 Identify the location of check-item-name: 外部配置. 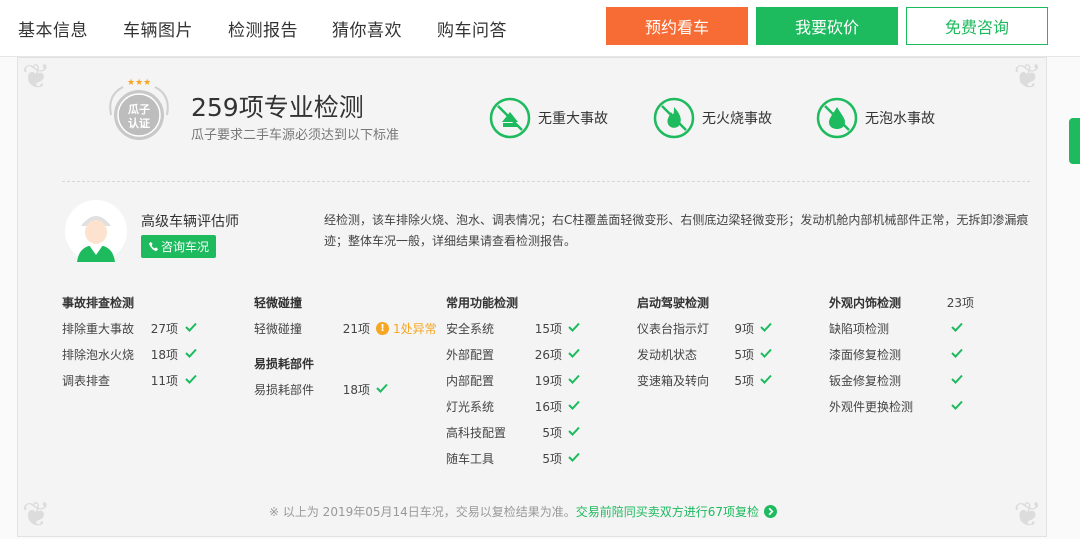
(470, 355).